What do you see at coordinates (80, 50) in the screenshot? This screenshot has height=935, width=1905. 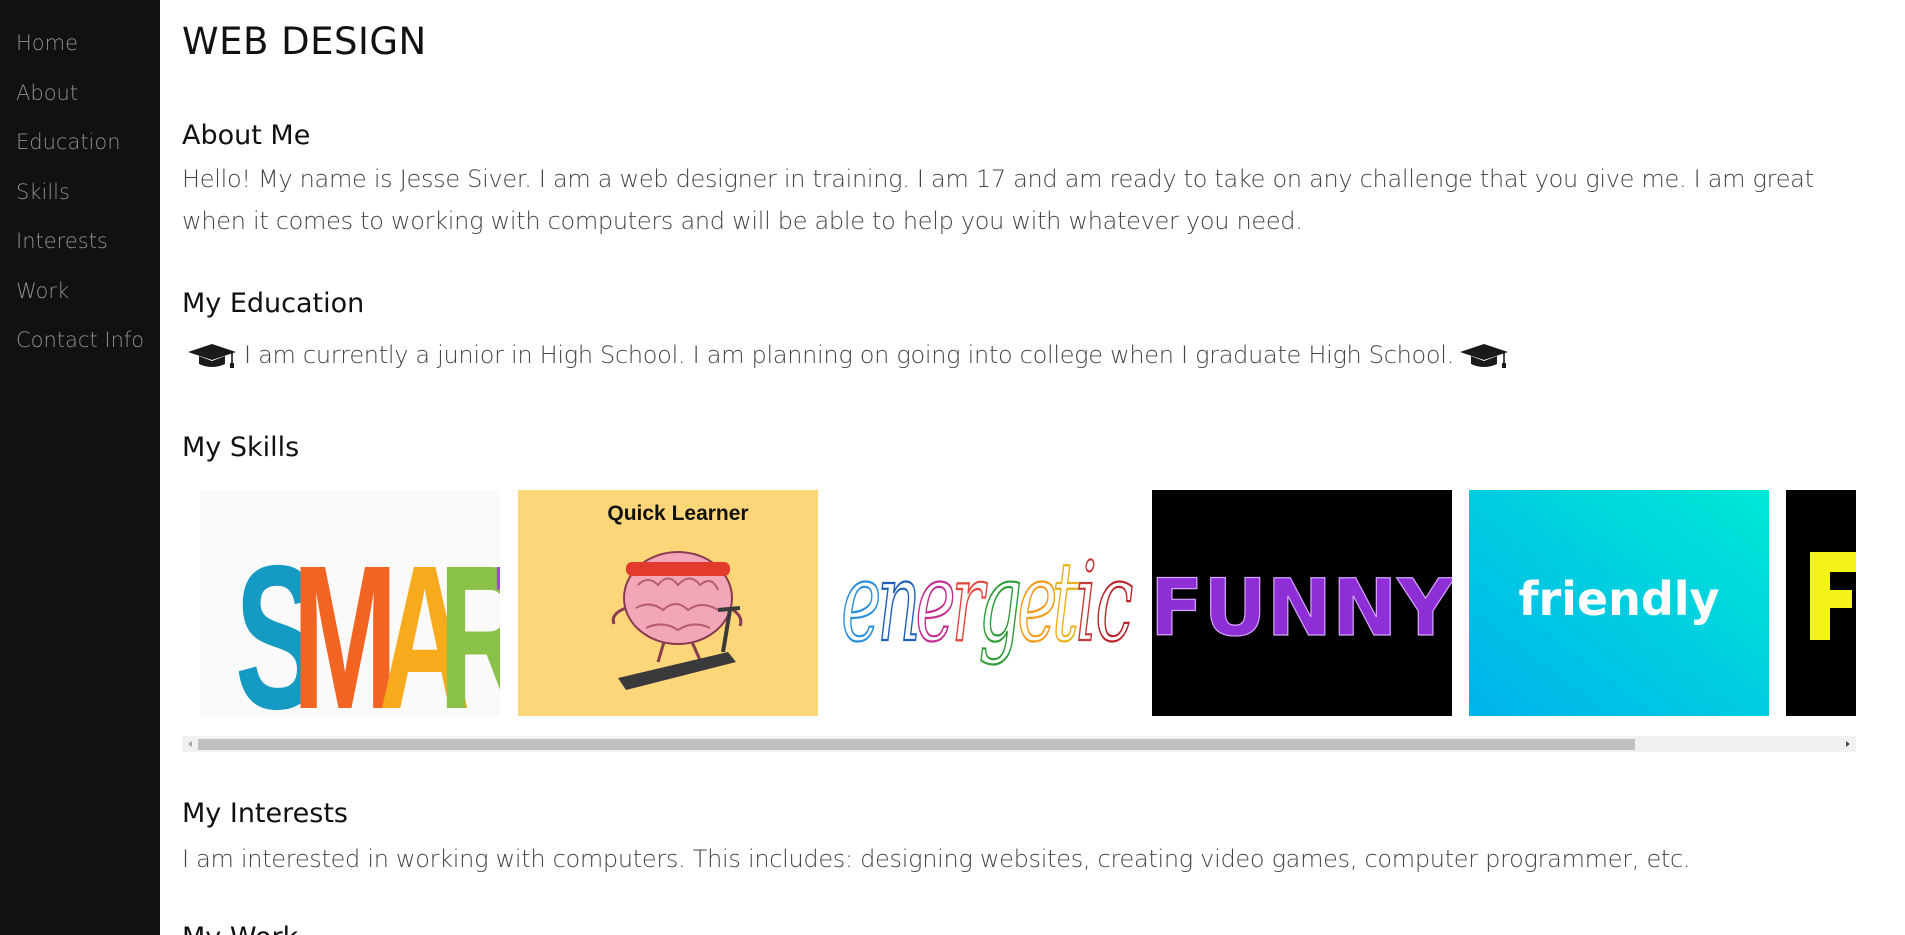 I see `sidebar-item-home: Home` at bounding box center [80, 50].